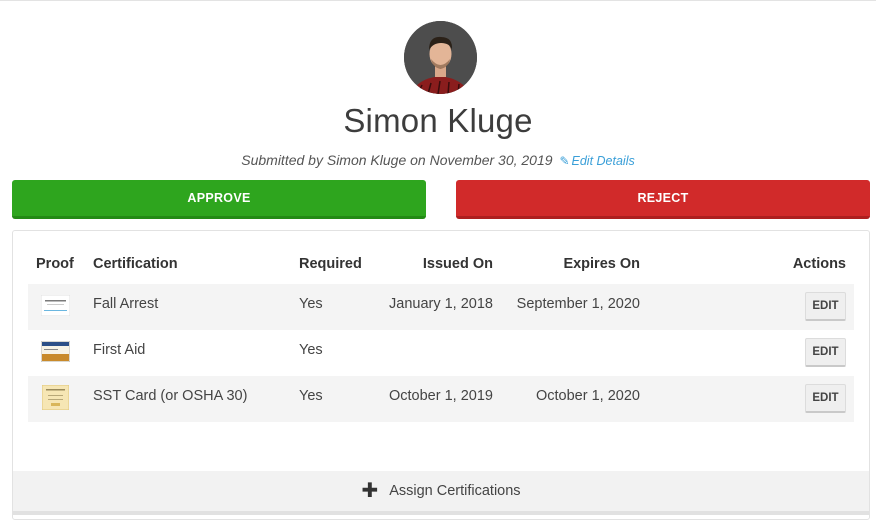  I want to click on header-required: Required, so click(330, 264).